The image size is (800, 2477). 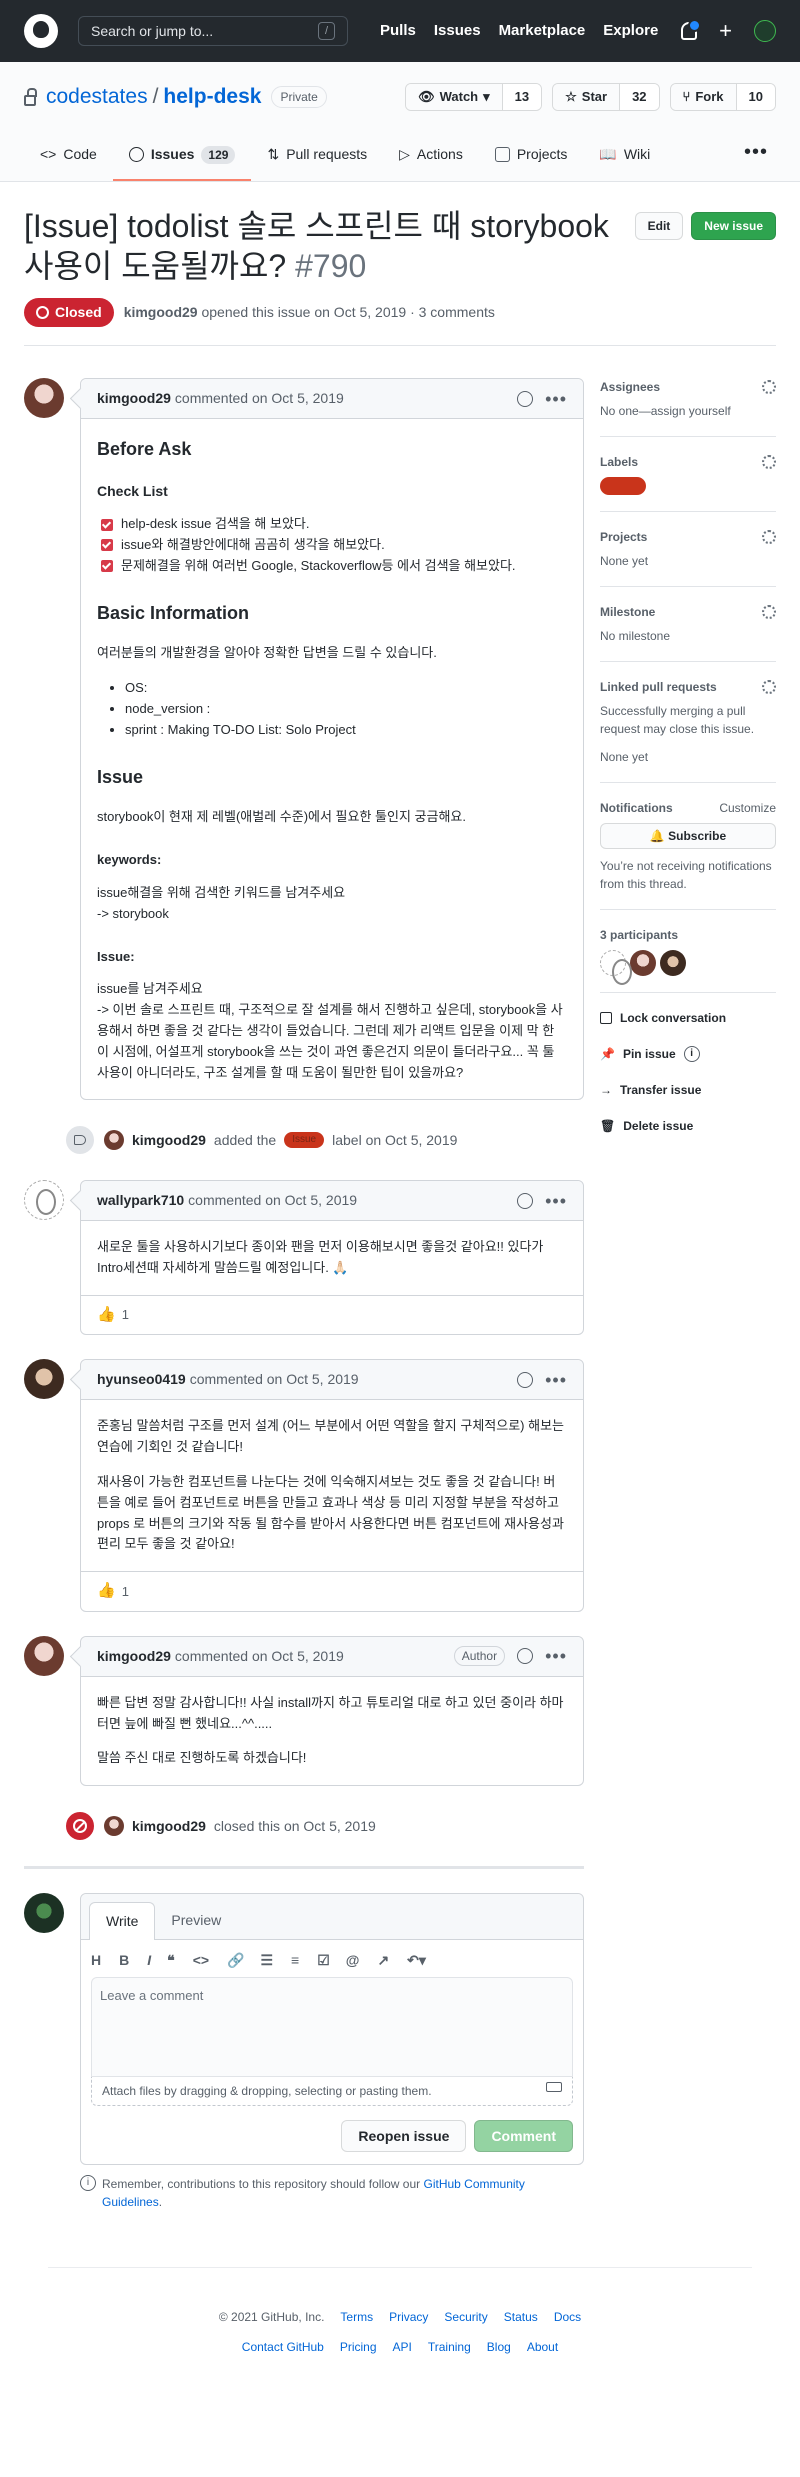 I want to click on transfer-issue-action: → Transfer issue, so click(x=688, y=1090).